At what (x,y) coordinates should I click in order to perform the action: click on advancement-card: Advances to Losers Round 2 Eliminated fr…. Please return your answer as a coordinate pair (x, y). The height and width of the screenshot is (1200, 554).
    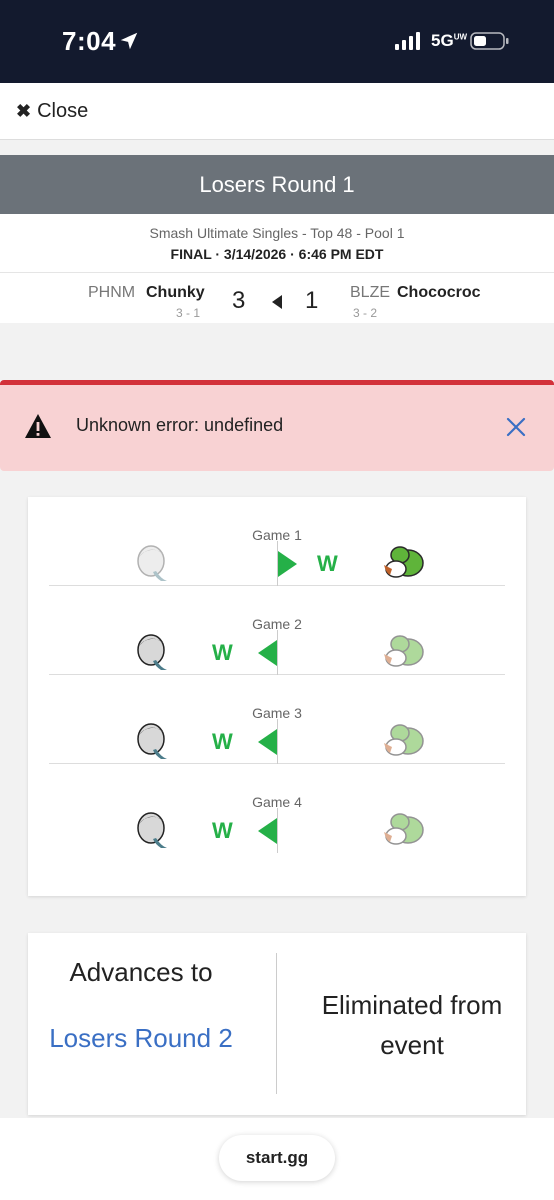
    Looking at the image, I should click on (277, 1024).